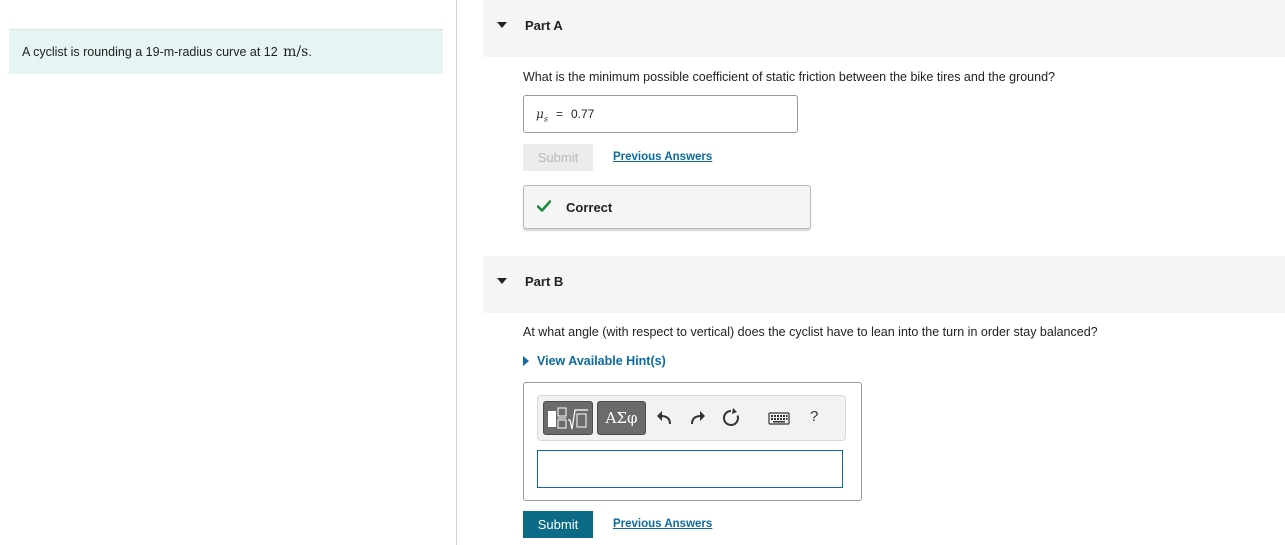 The image size is (1285, 545). Describe the element at coordinates (779, 418) in the screenshot. I see `keyboard-icon` at that location.